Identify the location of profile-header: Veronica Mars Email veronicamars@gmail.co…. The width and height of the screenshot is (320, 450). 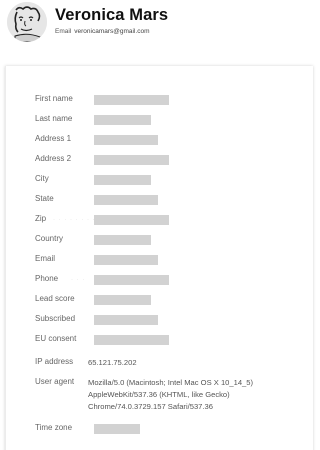
(158, 26).